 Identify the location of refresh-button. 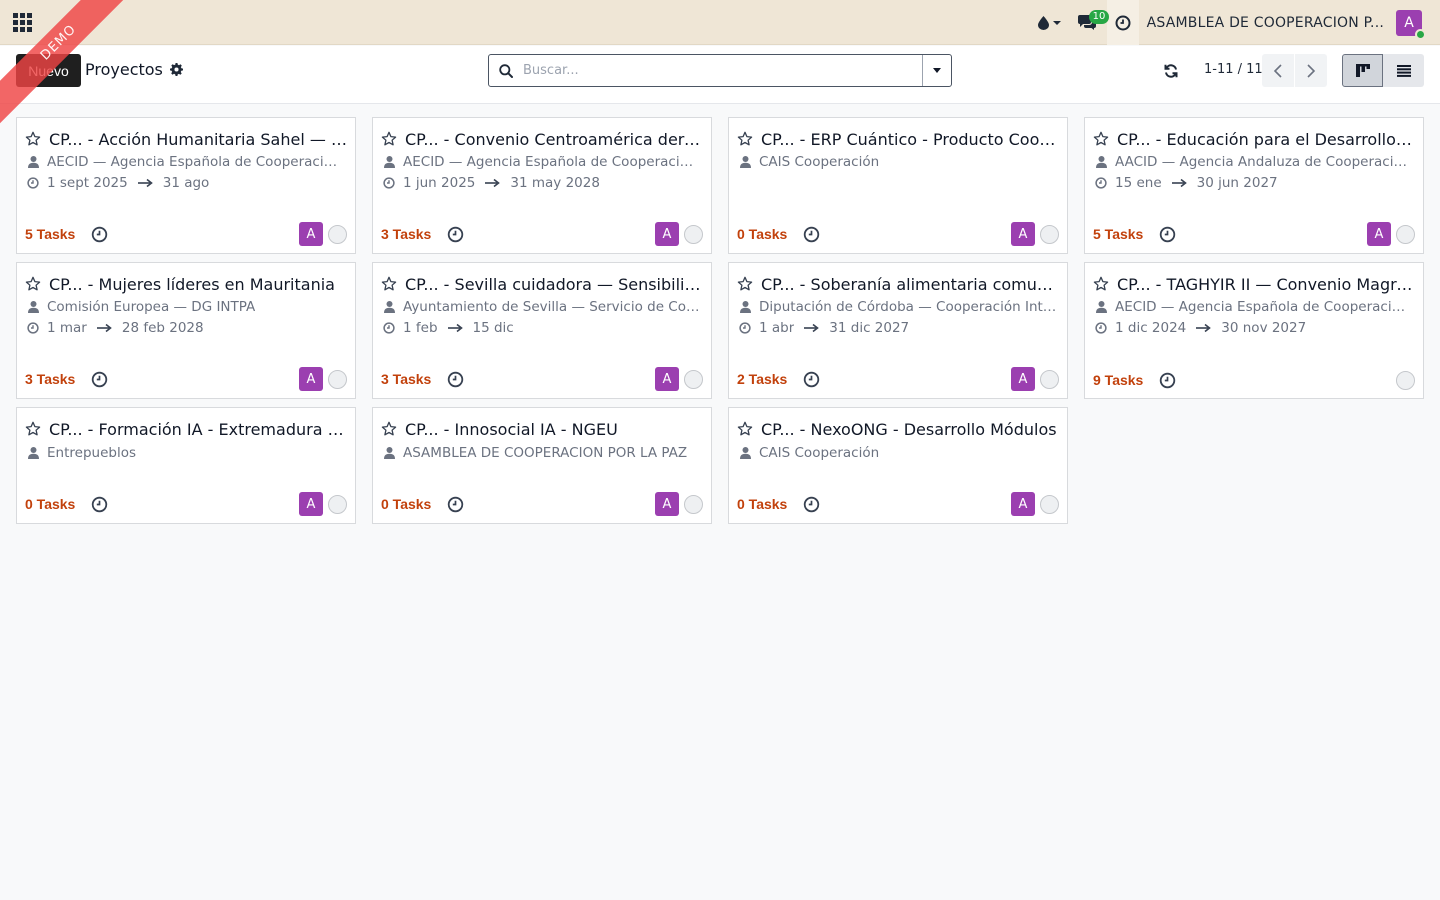
(1171, 71).